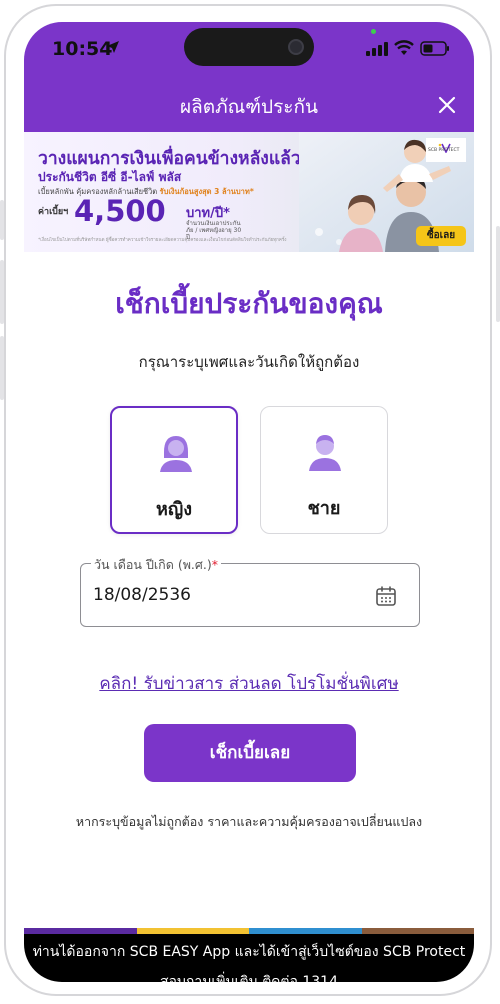 This screenshot has height=1004, width=500. I want to click on gender-label-female: หญิง, so click(174, 509).